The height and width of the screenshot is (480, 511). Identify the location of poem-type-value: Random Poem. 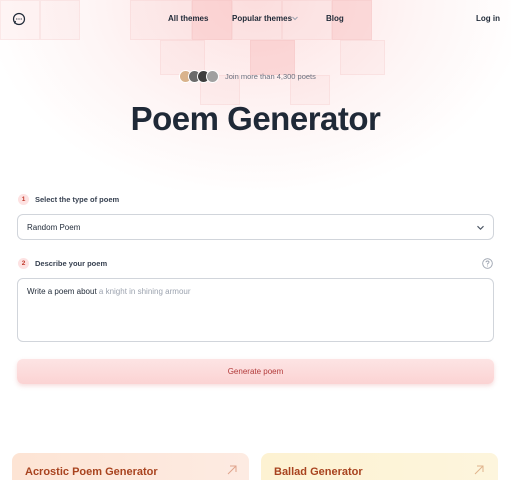
(54, 227).